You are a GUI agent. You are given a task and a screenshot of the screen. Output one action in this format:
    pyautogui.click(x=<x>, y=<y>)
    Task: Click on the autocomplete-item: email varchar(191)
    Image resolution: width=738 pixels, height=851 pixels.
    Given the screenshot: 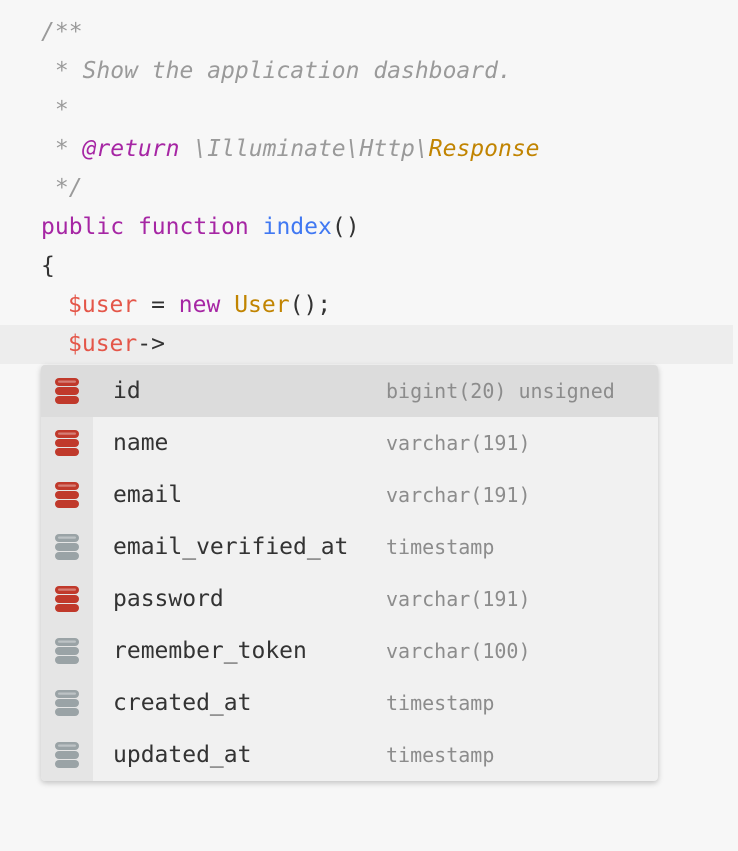 What is the action you would take?
    pyautogui.click(x=349, y=495)
    